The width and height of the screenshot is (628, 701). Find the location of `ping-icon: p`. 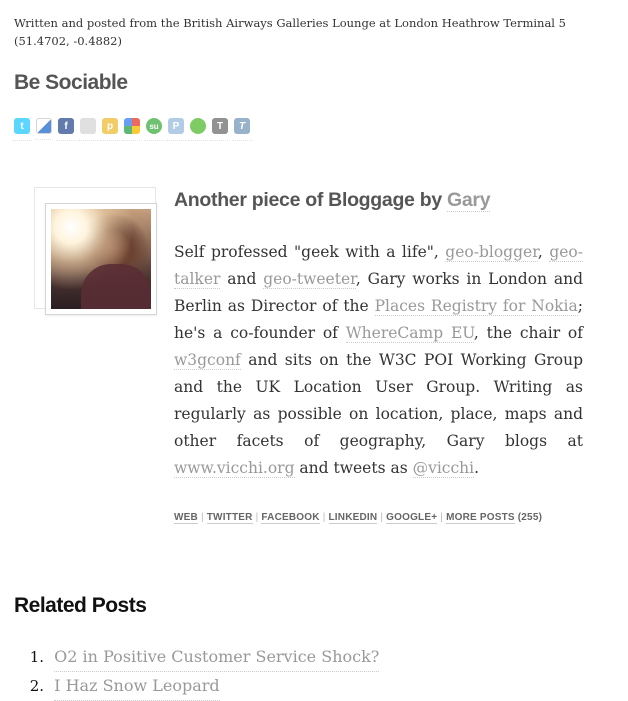

ping-icon: p is located at coordinates (110, 129).